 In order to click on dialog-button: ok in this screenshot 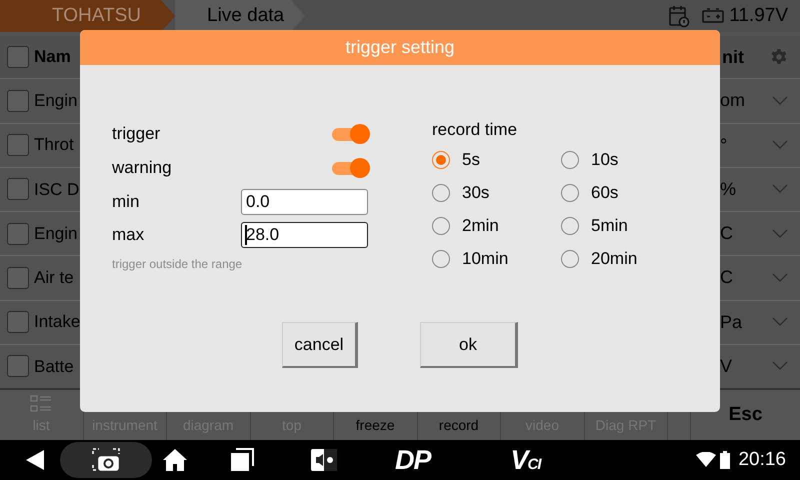, I will do `click(469, 345)`.